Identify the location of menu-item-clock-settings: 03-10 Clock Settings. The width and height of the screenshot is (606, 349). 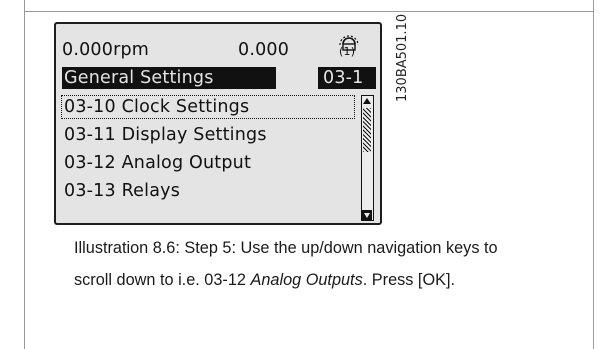
(156, 107).